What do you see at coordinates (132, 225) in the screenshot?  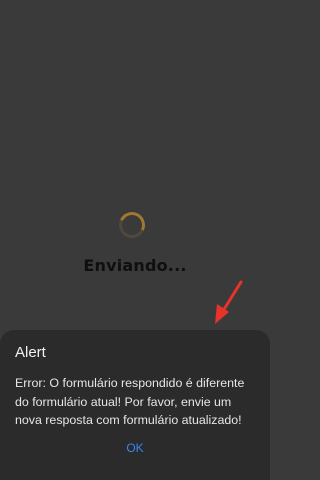 I see `loading-spinner-icon` at bounding box center [132, 225].